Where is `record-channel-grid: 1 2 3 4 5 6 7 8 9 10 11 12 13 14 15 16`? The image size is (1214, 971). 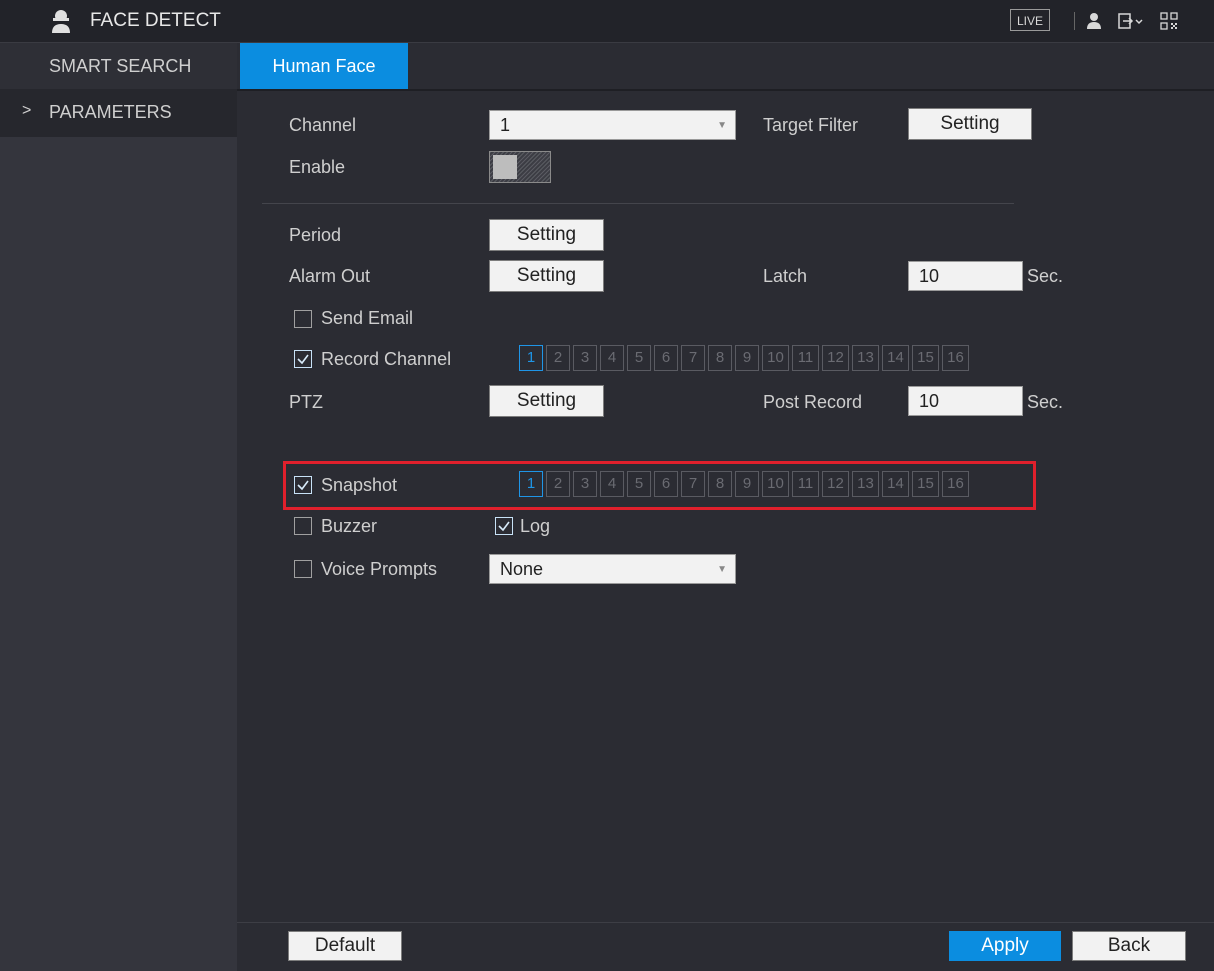 record-channel-grid: 1 2 3 4 5 6 7 8 9 10 11 12 13 14 15 16 is located at coordinates (769, 360).